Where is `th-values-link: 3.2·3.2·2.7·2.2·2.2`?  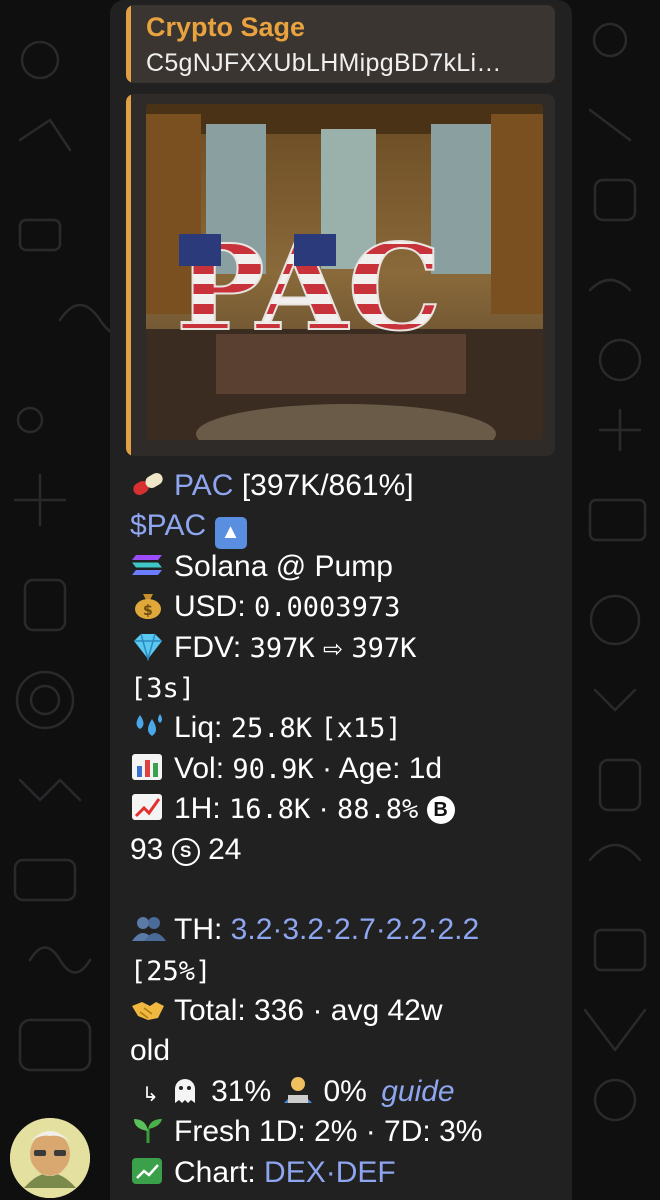 th-values-link: 3.2·3.2·2.7·2.2·2.2 is located at coordinates (355, 929).